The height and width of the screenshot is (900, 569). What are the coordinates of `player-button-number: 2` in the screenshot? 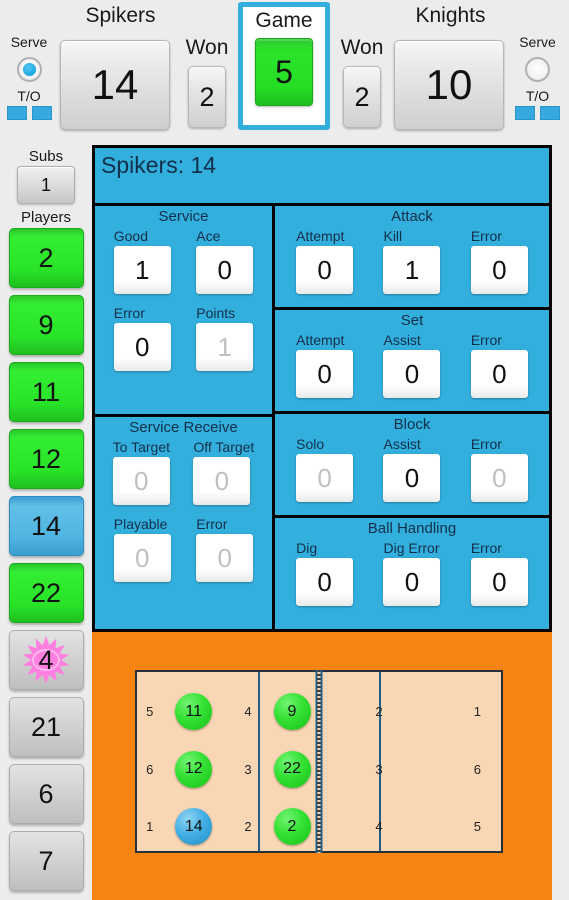 It's located at (46, 257).